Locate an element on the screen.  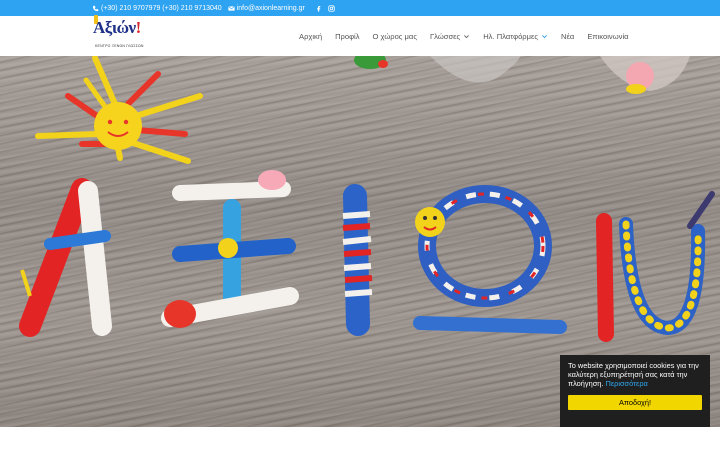
nav-label: Ο χώρος μας is located at coordinates (394, 36).